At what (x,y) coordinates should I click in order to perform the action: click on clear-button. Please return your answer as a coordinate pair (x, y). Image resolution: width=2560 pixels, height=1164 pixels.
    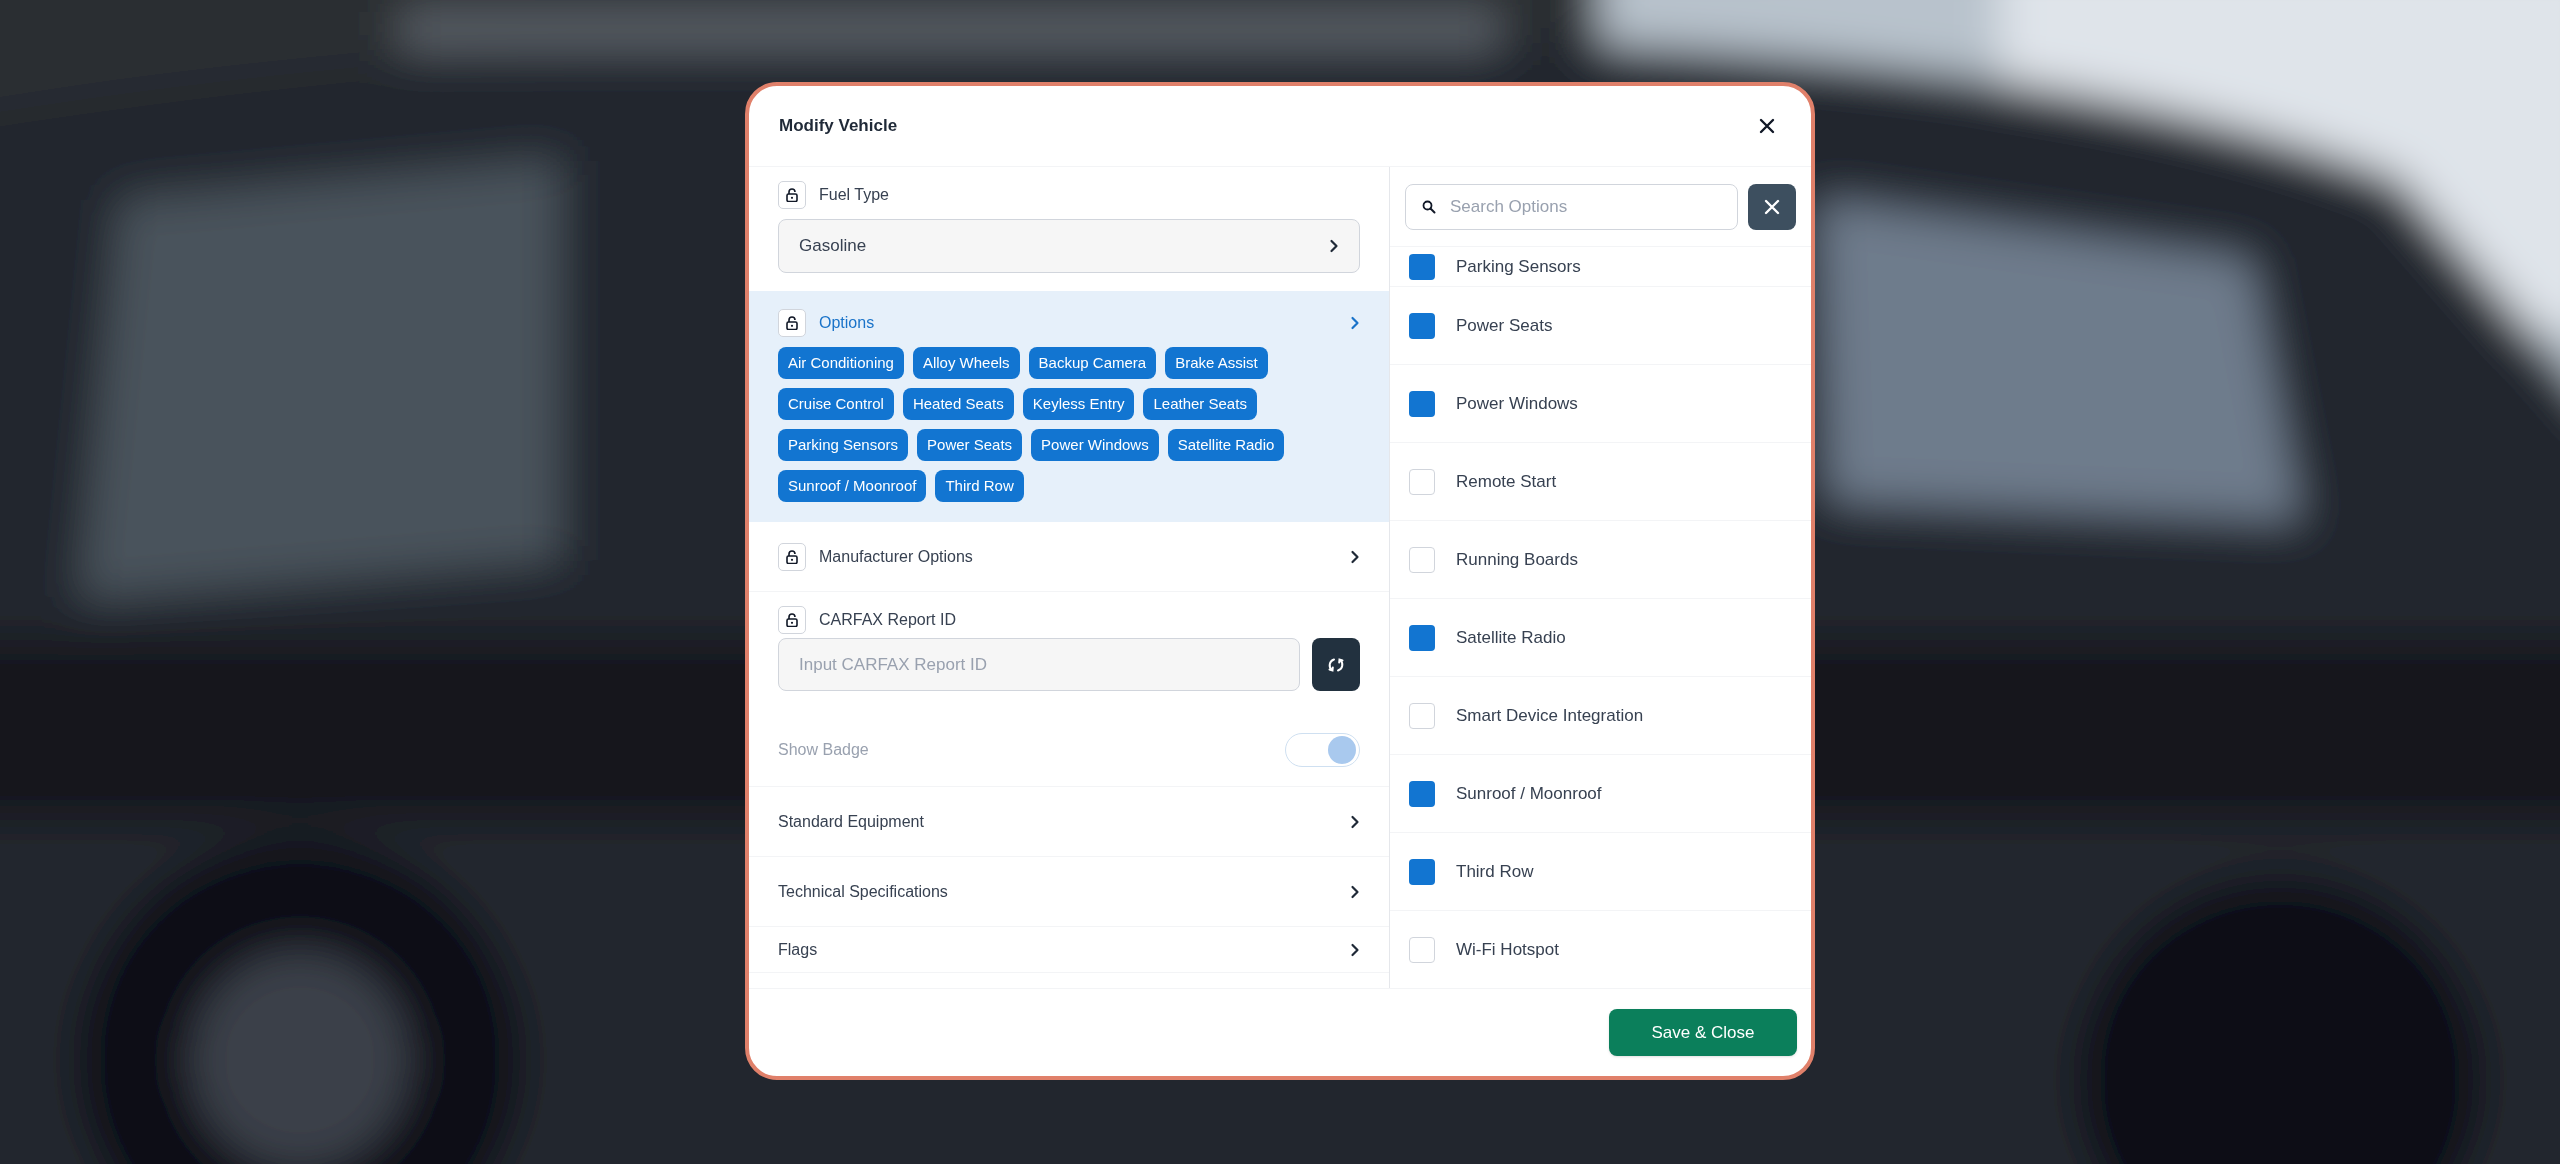
    Looking at the image, I should click on (1772, 206).